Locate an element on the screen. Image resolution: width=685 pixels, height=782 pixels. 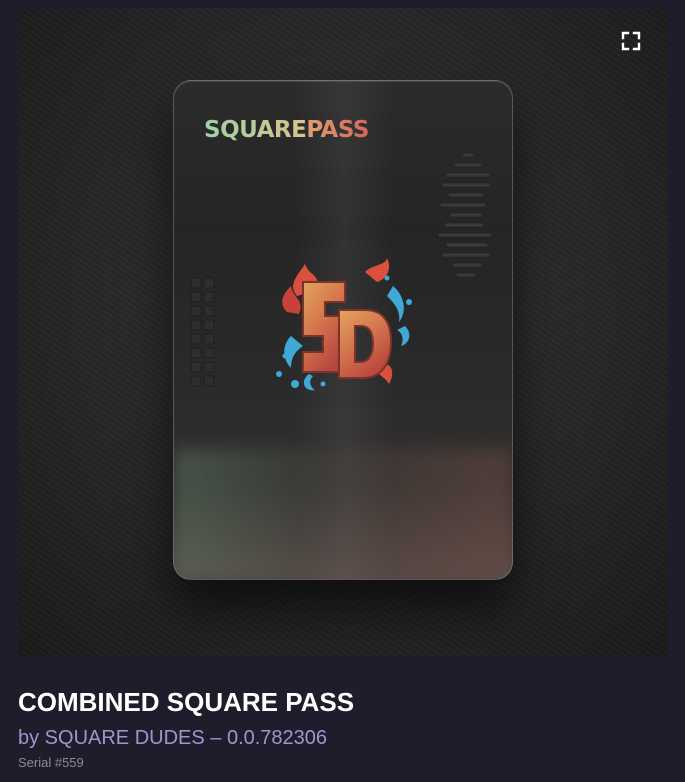
wordmark-square: SQUARE is located at coordinates (255, 130).